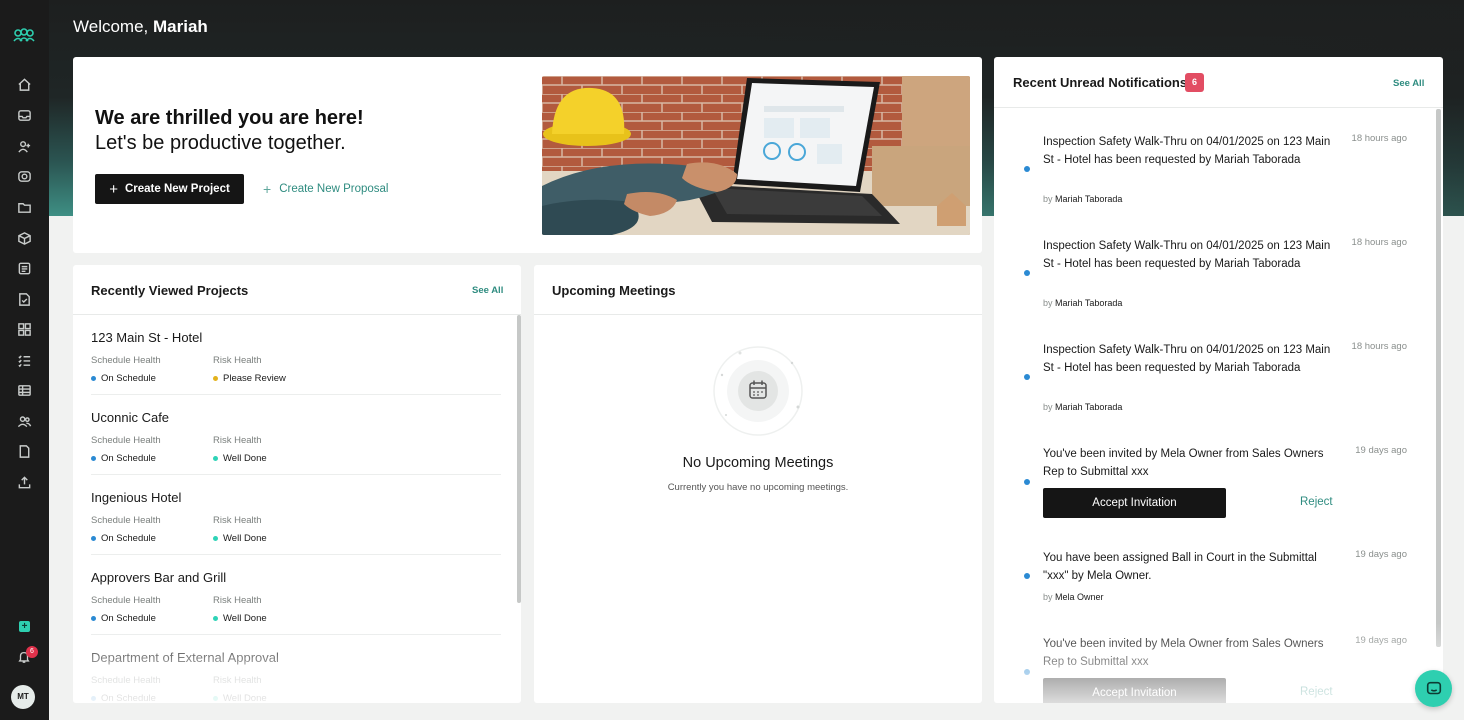  I want to click on page-title: Welcome, Mariah, so click(140, 27).